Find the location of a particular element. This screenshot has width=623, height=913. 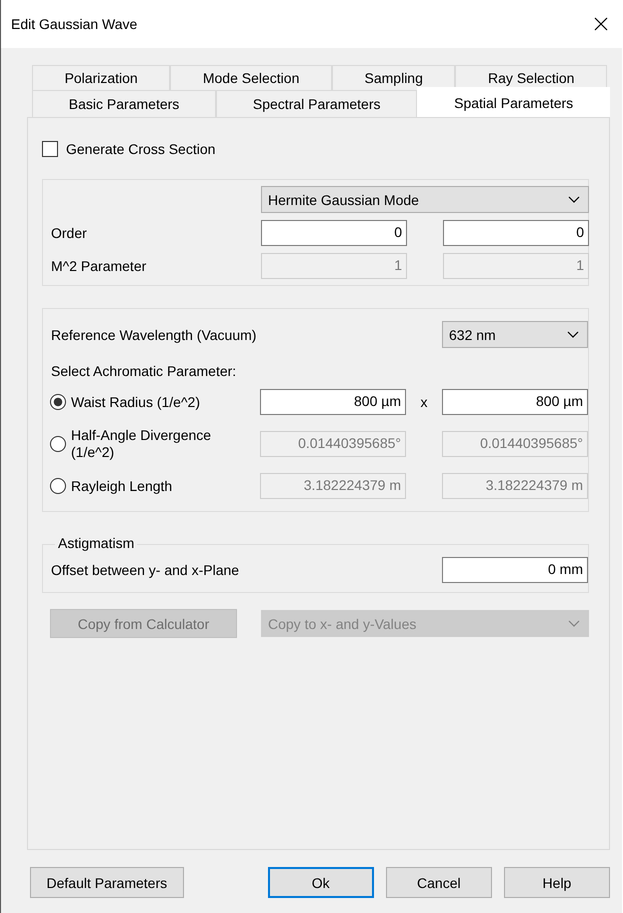

dialog-button: Cancel is located at coordinates (439, 882).